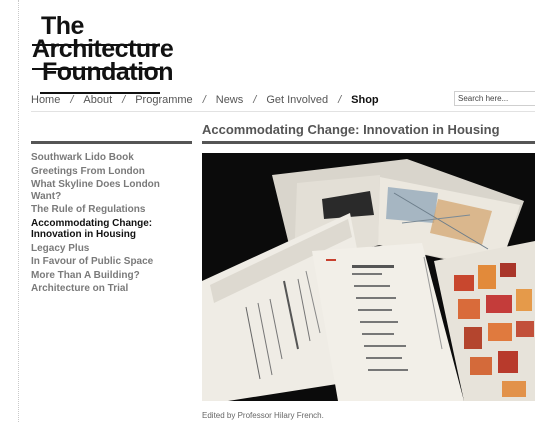  What do you see at coordinates (97, 100) in the screenshot?
I see `nav-about: About` at bounding box center [97, 100].